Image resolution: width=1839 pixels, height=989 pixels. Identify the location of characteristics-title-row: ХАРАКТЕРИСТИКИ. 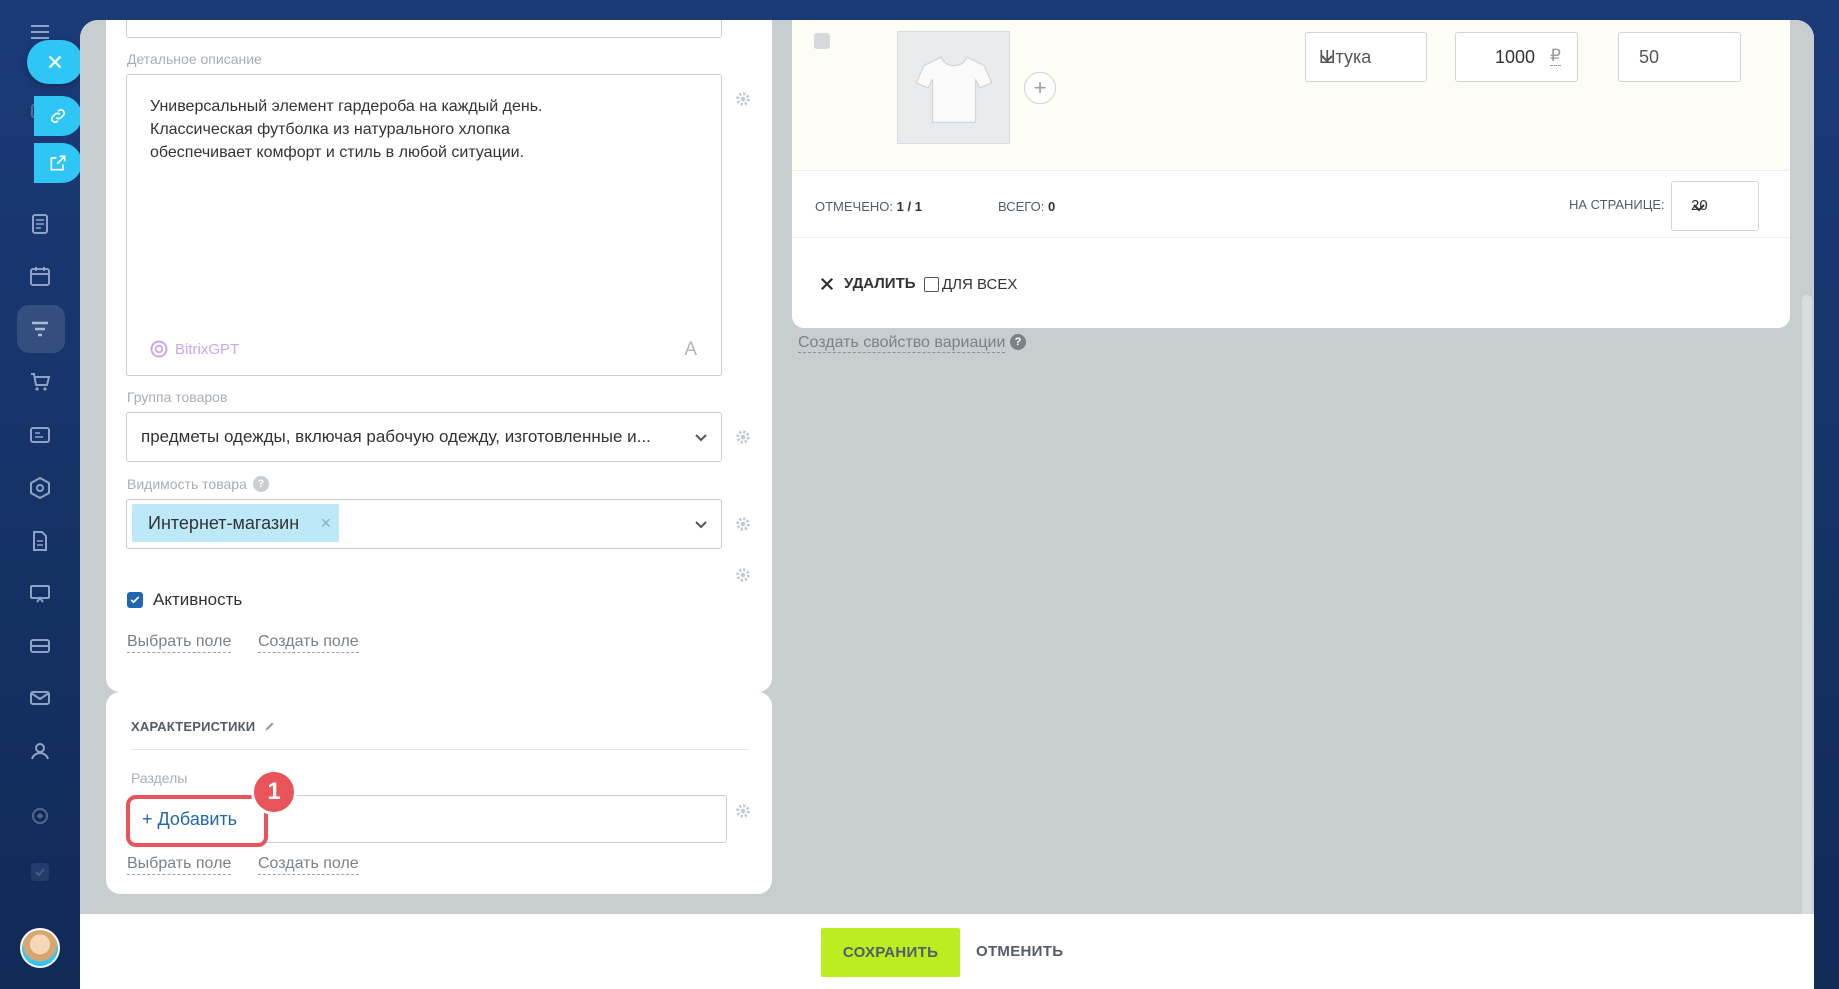
(203, 726).